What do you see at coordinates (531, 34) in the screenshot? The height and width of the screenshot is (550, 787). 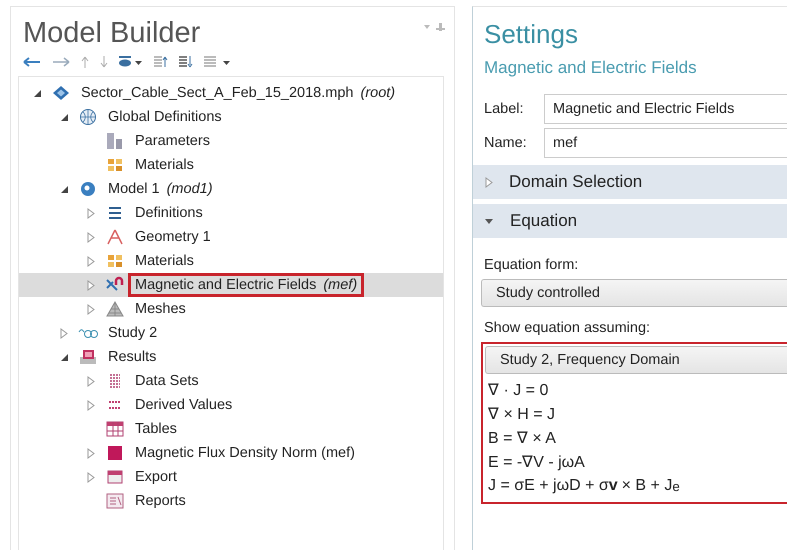 I see `panel-title: Settings` at bounding box center [531, 34].